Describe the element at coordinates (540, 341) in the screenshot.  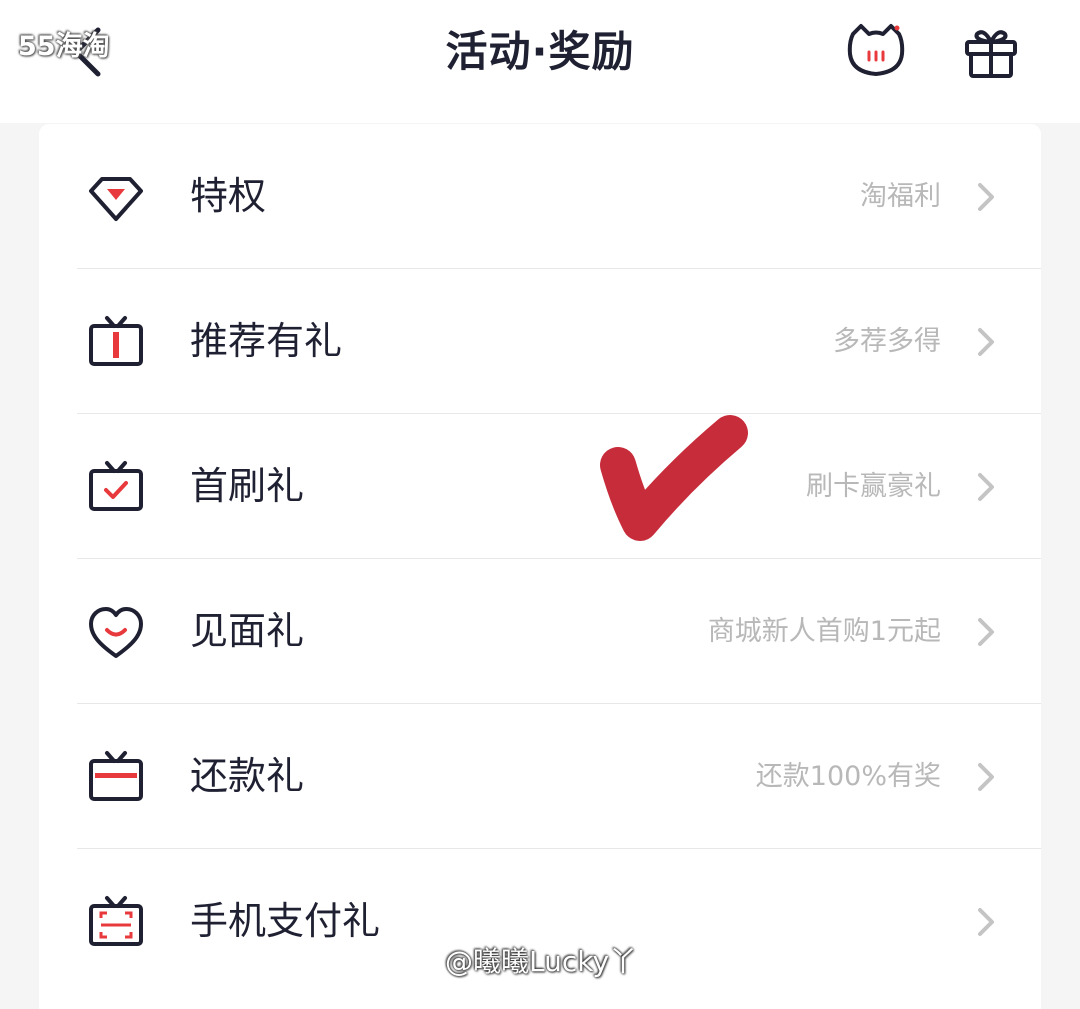
I see `list-item-referral: 推荐有礼 多荐多得` at that location.